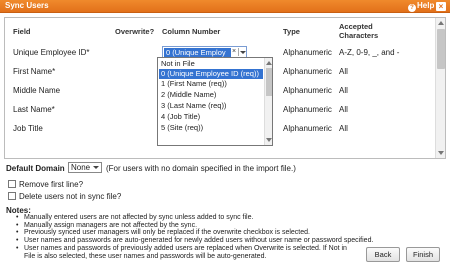 The image size is (450, 265). Describe the element at coordinates (369, 52) in the screenshot. I see `field-accepted: A-Z, 0-9, _, and -` at that location.